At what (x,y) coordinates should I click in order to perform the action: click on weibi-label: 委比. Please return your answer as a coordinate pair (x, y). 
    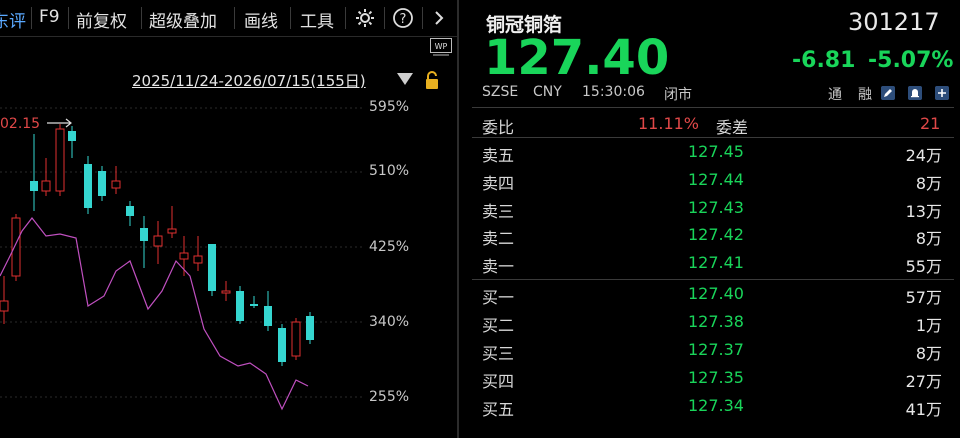
    Looking at the image, I should click on (498, 127).